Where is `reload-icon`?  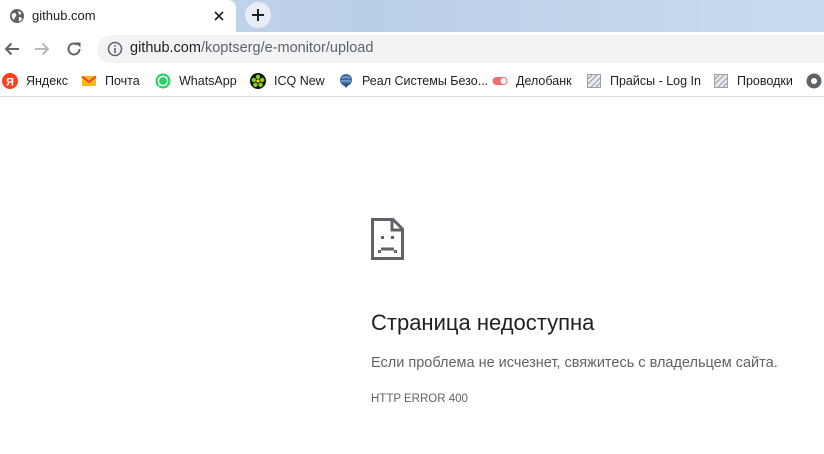
reload-icon is located at coordinates (74, 49).